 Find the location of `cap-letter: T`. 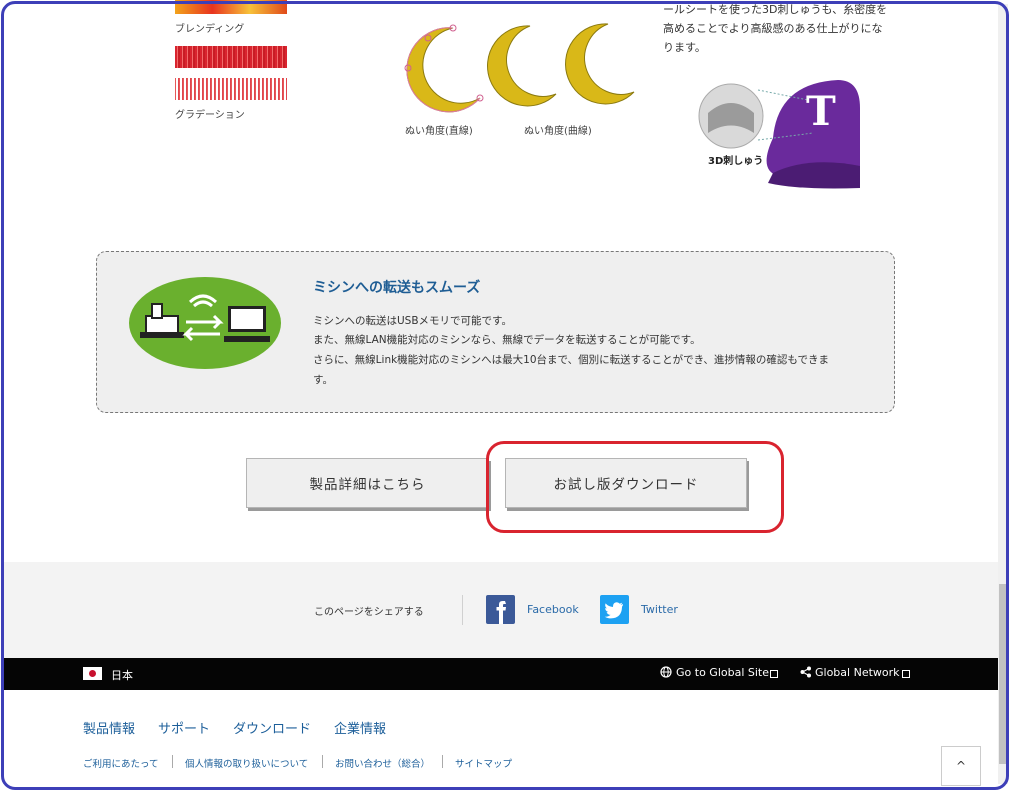

cap-letter: T is located at coordinates (821, 111).